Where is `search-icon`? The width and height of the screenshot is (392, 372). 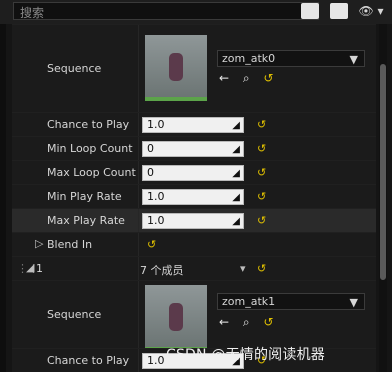 search-icon is located at coordinates (310, 11).